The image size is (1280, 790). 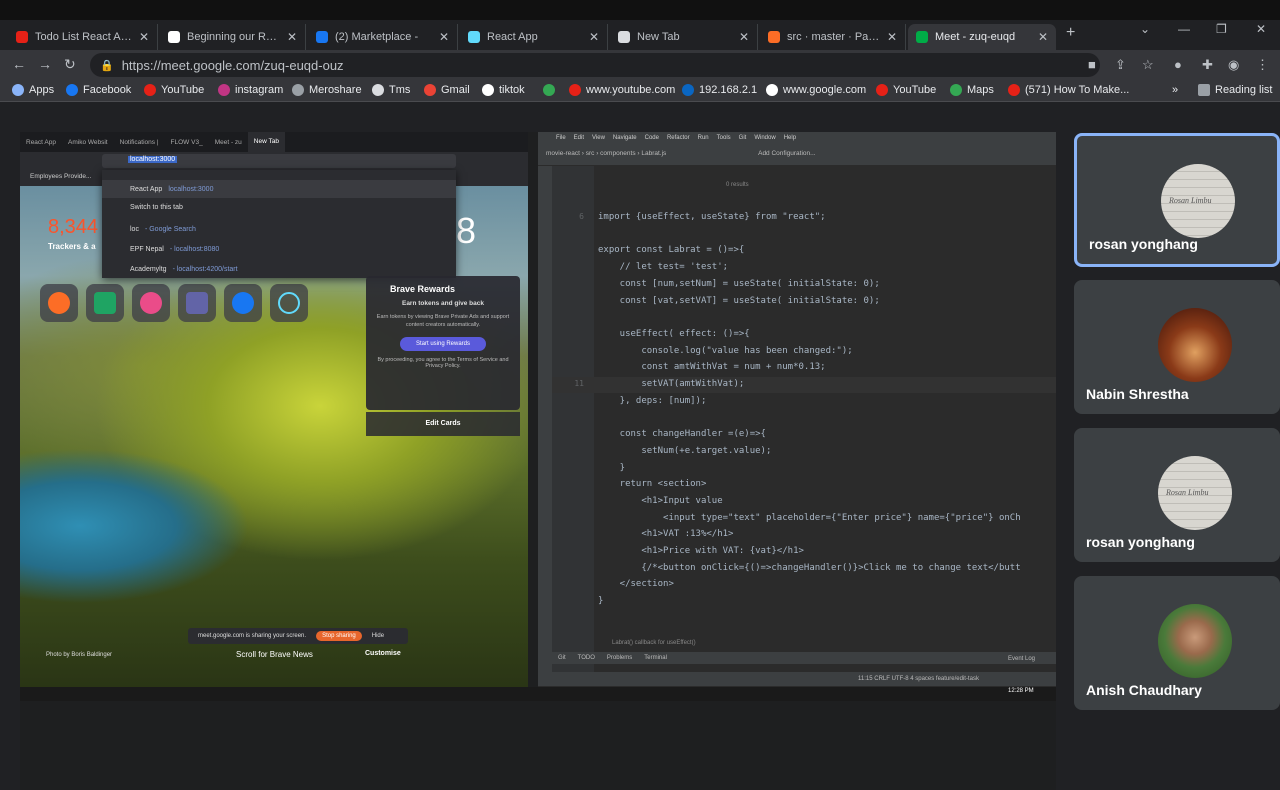 I want to click on bookmark-item: Tms, so click(x=391, y=90).